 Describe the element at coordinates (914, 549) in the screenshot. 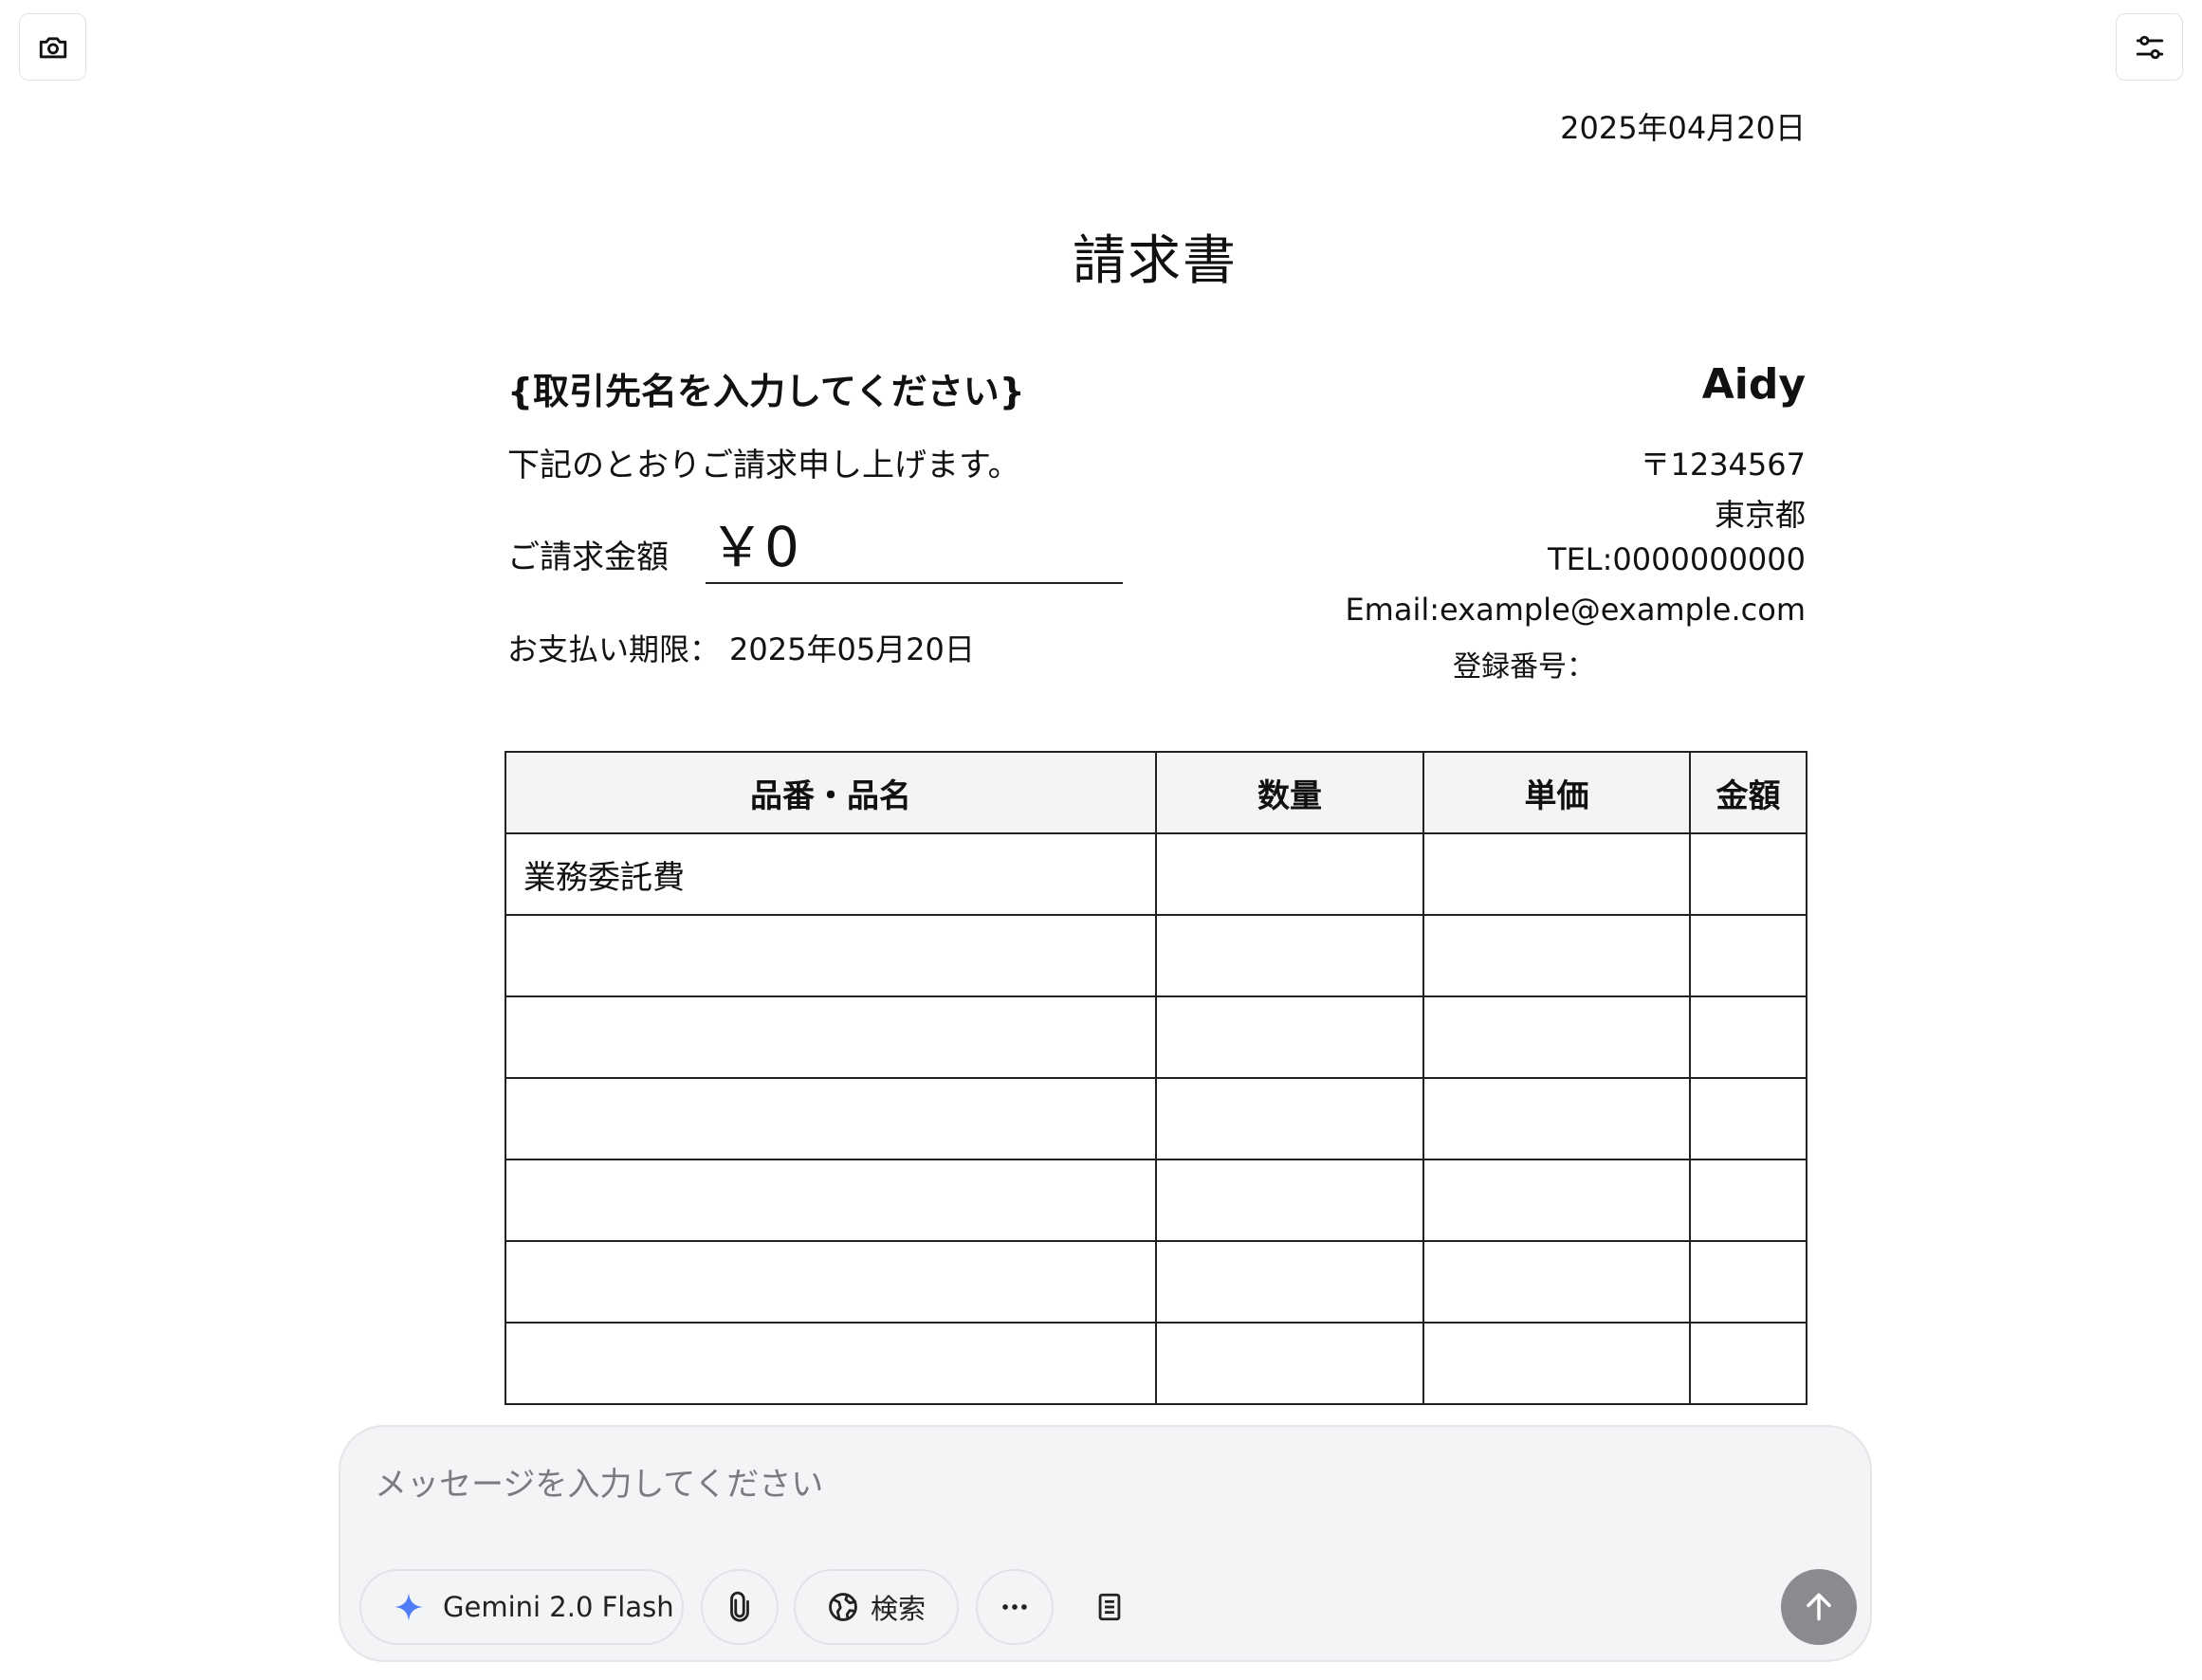

I see `amount-value: ￥0` at that location.